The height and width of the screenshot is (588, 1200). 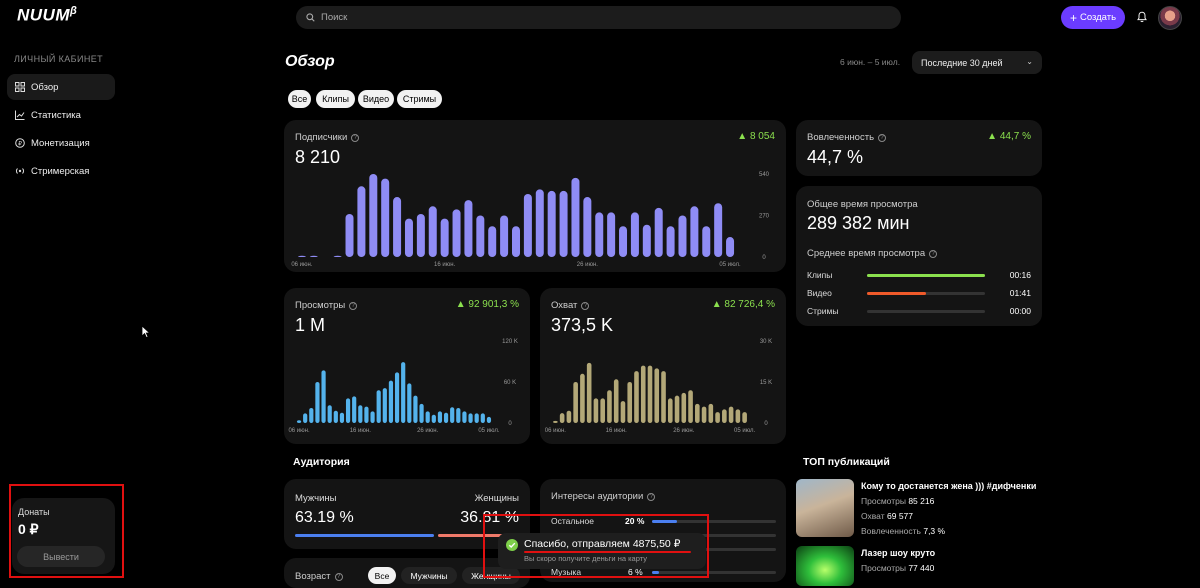 What do you see at coordinates (61, 115) in the screenshot?
I see `sidebar-item-statistics: Статистика` at bounding box center [61, 115].